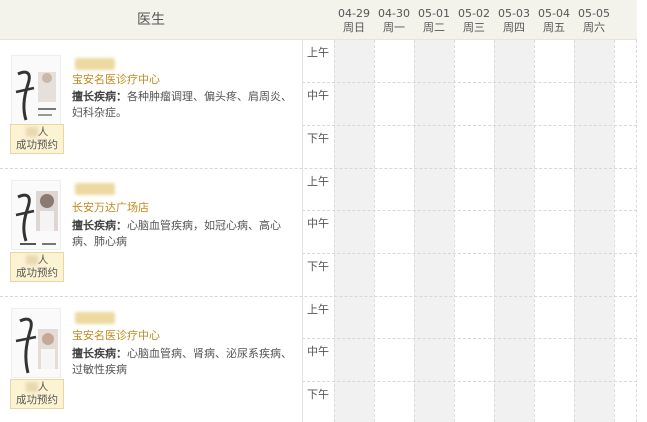  Describe the element at coordinates (594, 20) in the screenshot. I see `day-header: 05-05 周六` at that location.